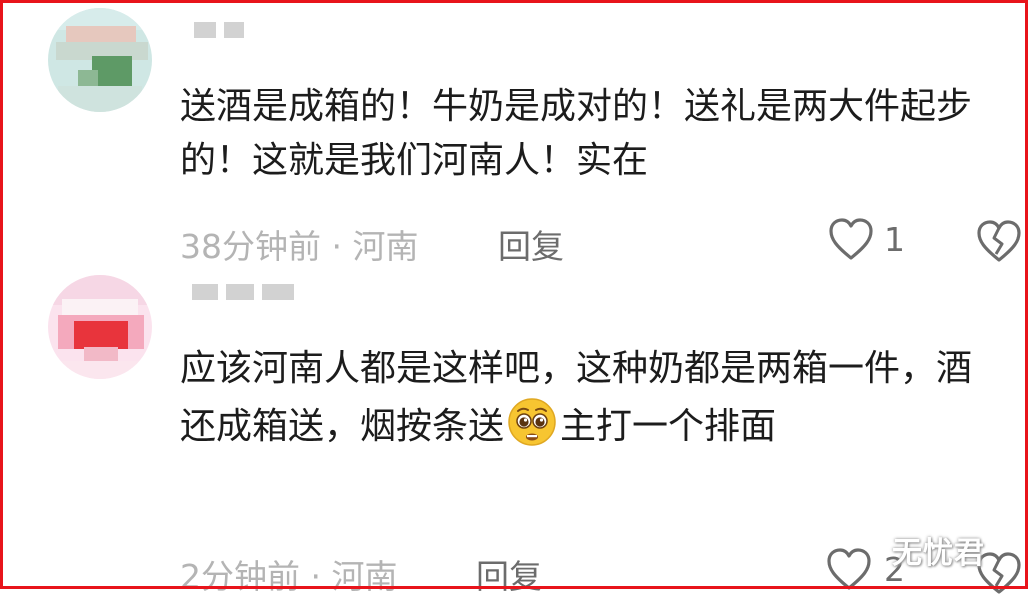 The height and width of the screenshot is (600, 1028). What do you see at coordinates (894, 239) in the screenshot?
I see `like-count: 1` at bounding box center [894, 239].